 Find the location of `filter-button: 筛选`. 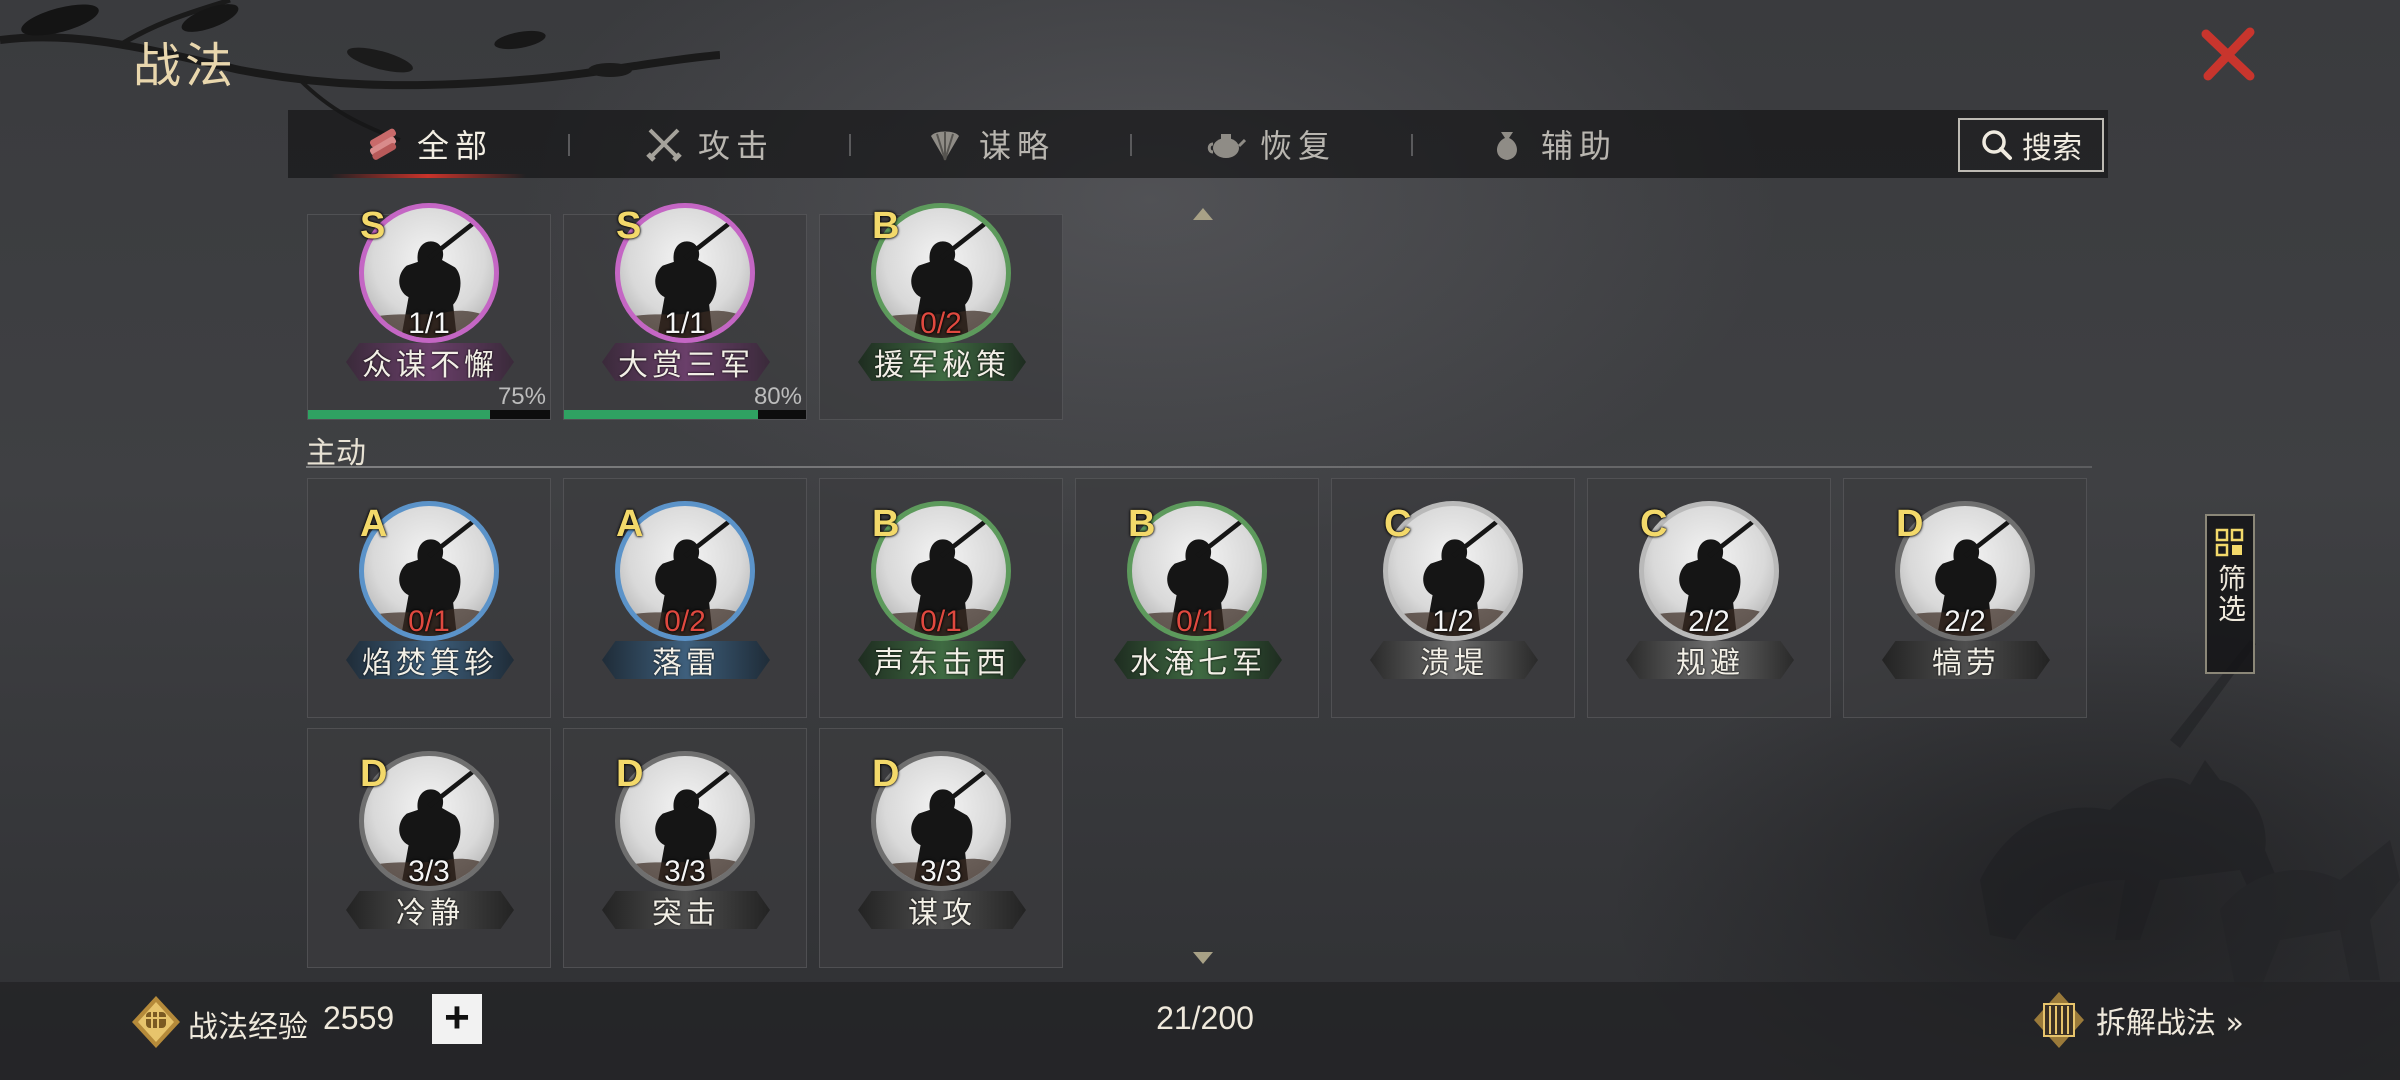

filter-button: 筛选 is located at coordinates (2230, 594).